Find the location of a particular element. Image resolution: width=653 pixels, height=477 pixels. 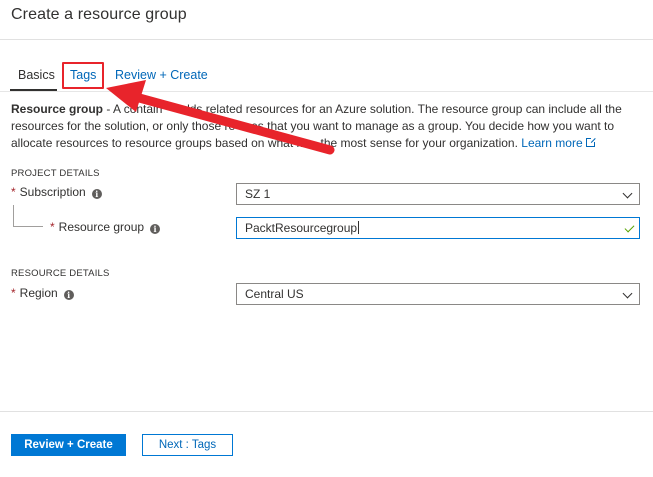

subscription-value: SZ 1 is located at coordinates (258, 194).